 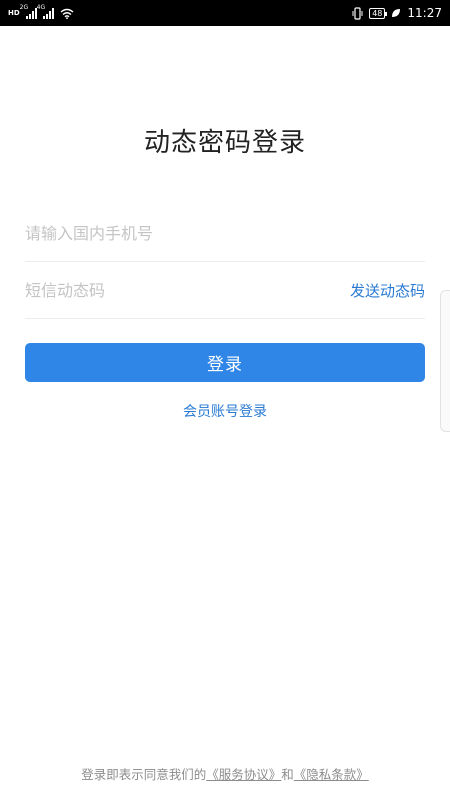 What do you see at coordinates (445, 361) in the screenshot?
I see `edge-drawer-handle` at bounding box center [445, 361].